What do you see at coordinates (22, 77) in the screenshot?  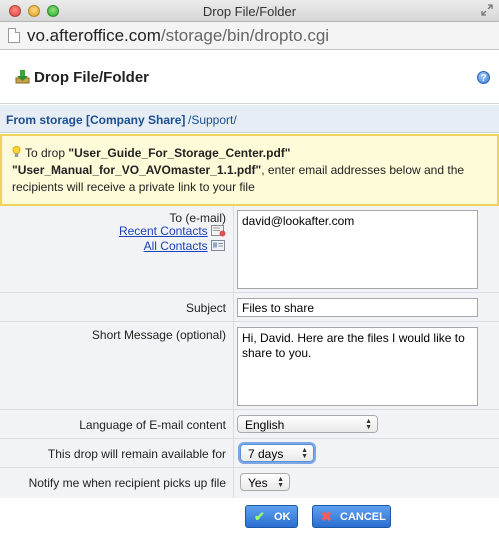 I see `download-icon` at bounding box center [22, 77].